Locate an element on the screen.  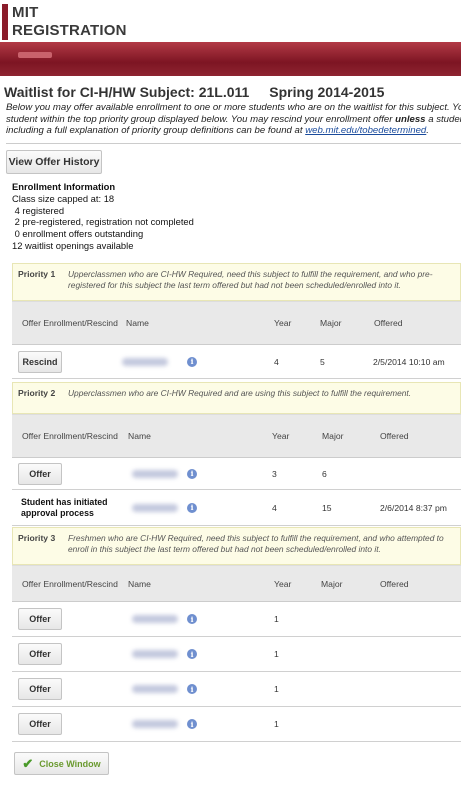
close-window-label: Close Window is located at coordinates (70, 763).